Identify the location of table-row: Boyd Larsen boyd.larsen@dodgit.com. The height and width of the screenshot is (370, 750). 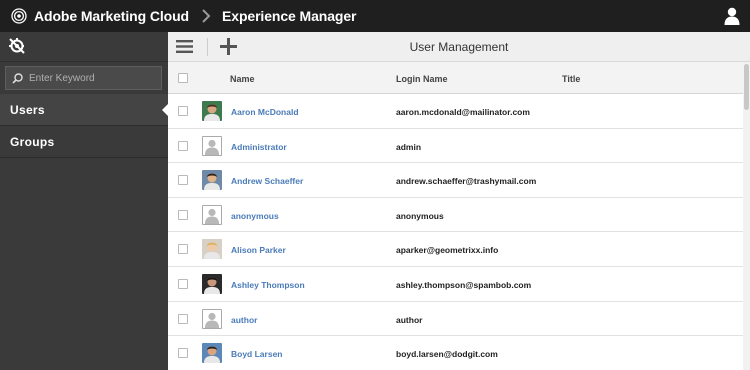
(459, 353).